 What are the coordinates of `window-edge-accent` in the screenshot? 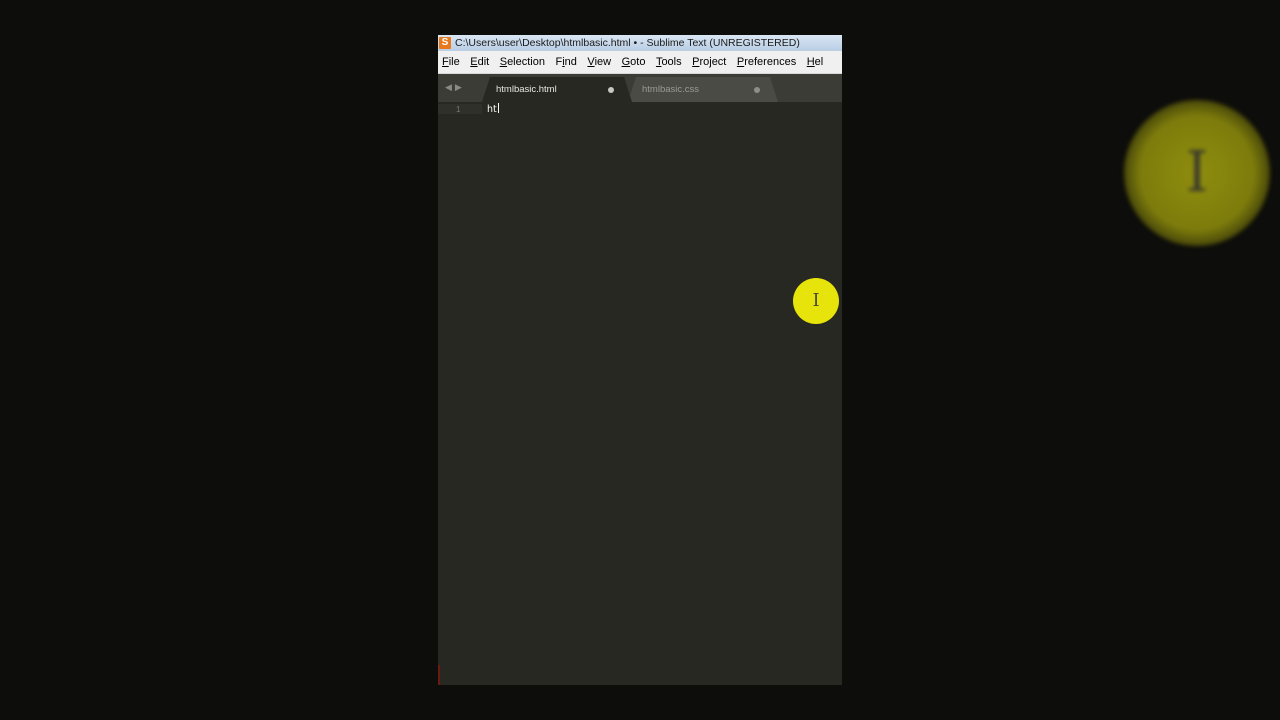 It's located at (439, 675).